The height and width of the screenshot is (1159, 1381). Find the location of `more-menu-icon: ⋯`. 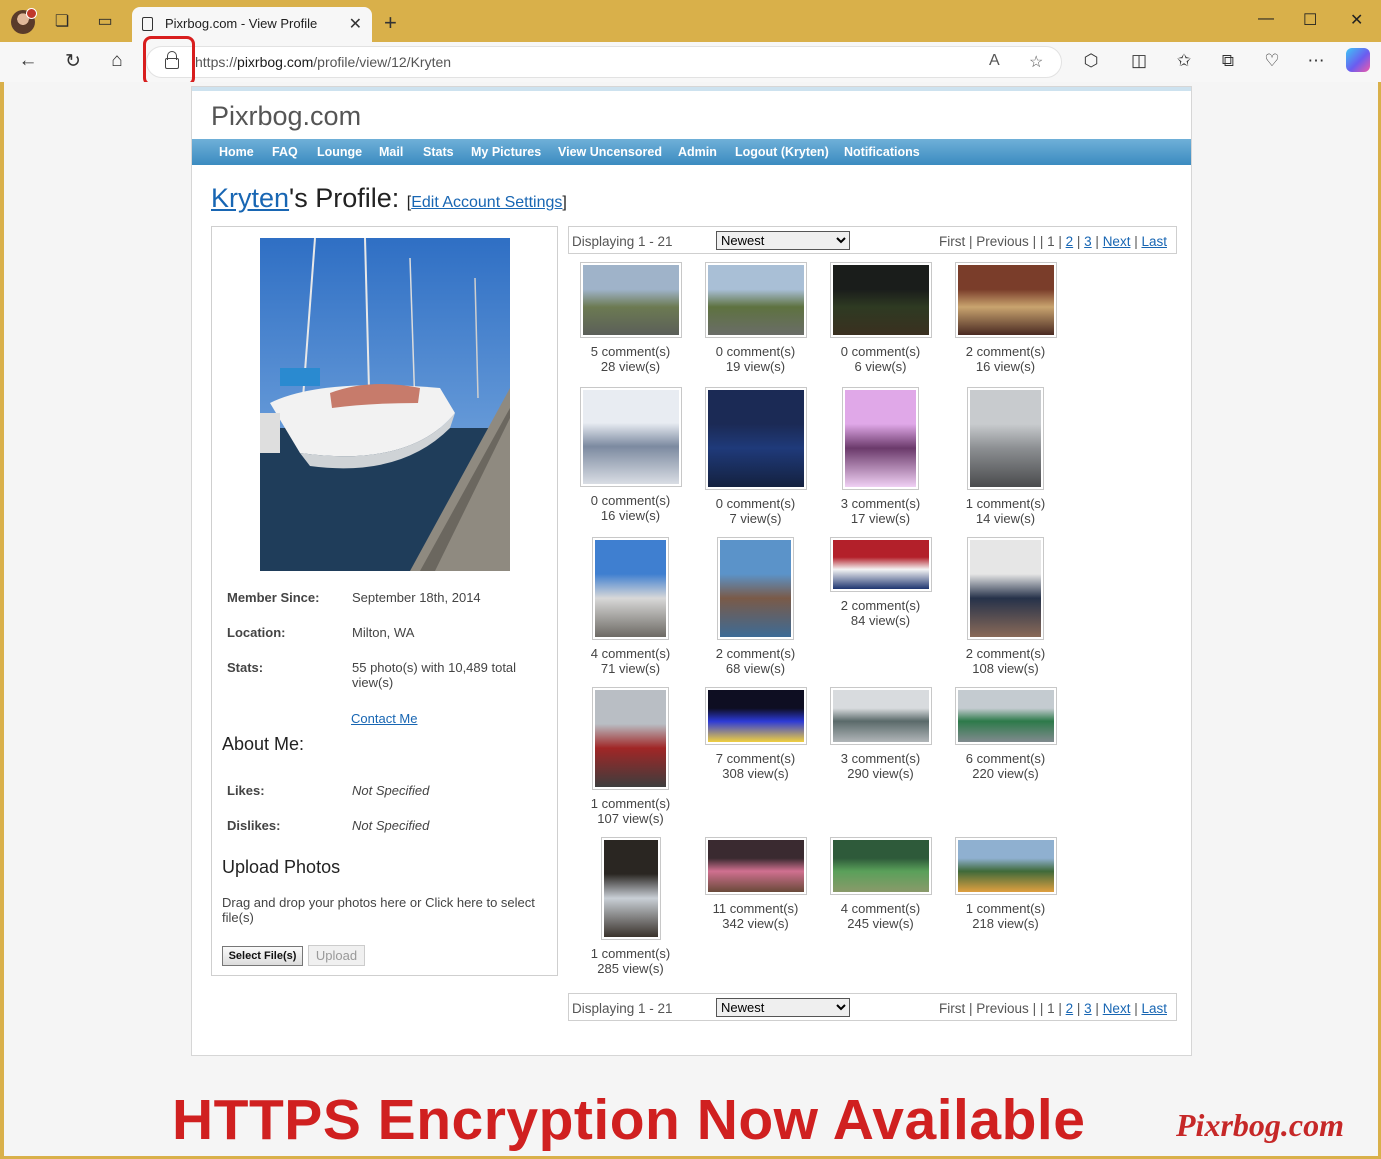

more-menu-icon: ⋯ is located at coordinates (1316, 61).